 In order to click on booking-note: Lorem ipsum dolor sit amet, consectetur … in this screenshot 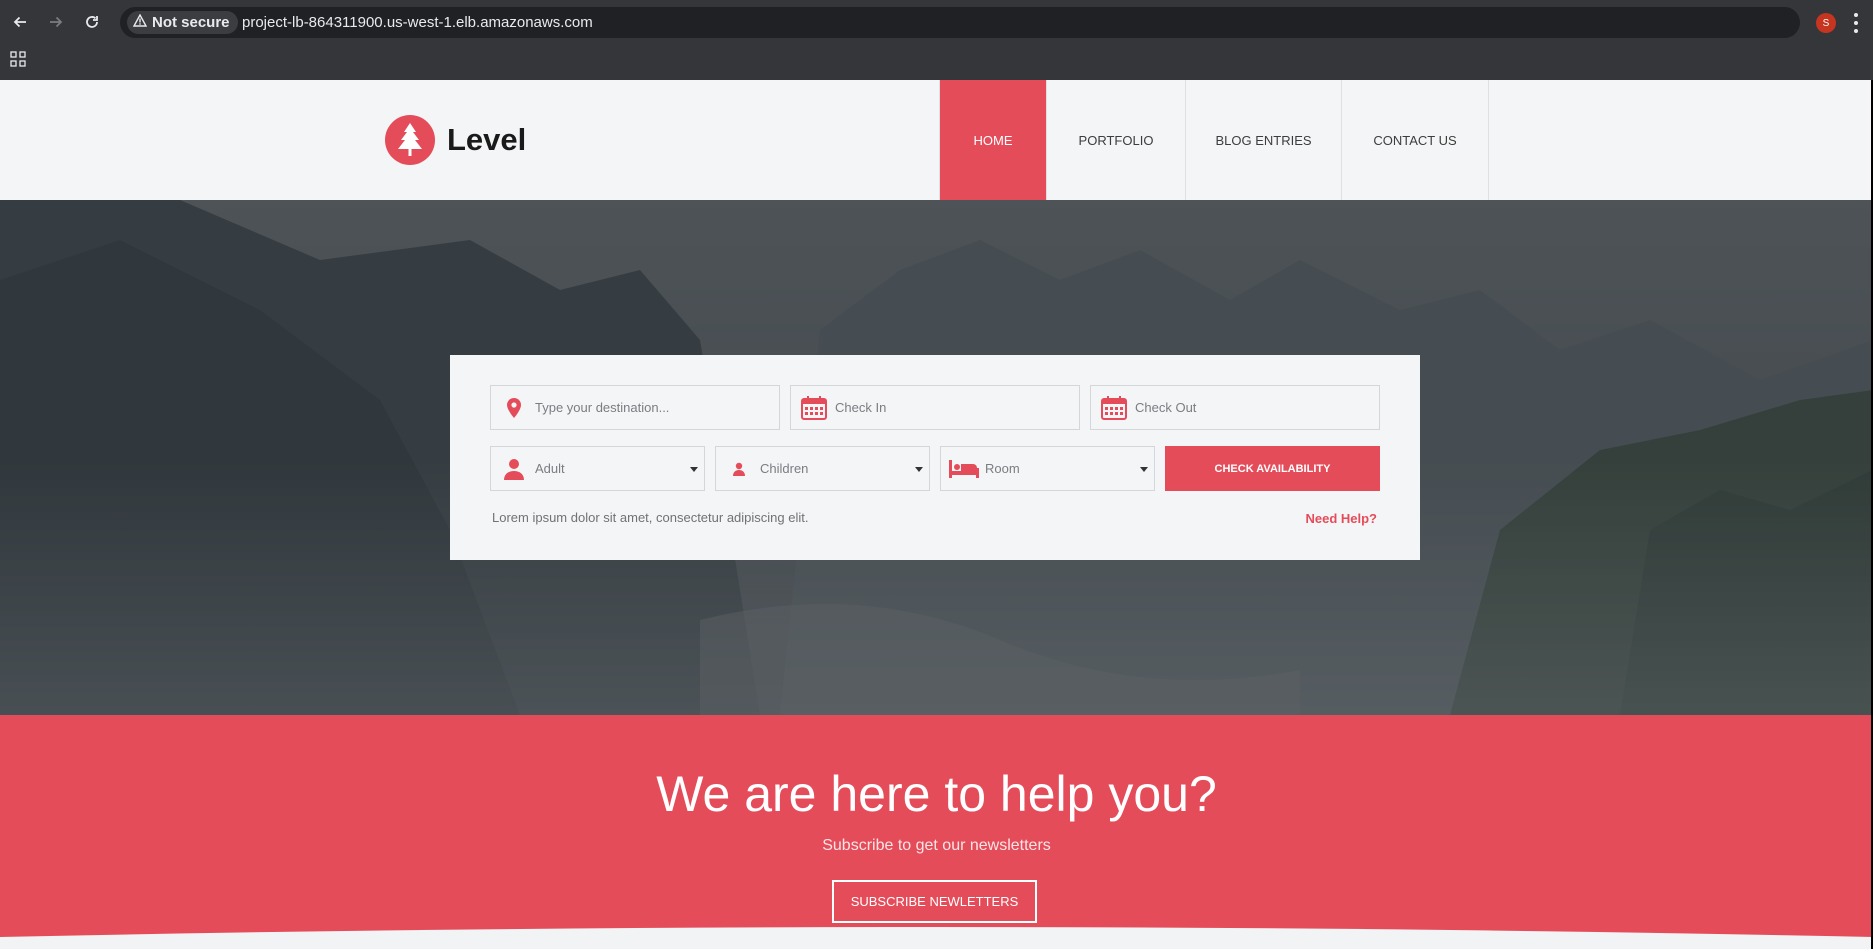, I will do `click(650, 517)`.